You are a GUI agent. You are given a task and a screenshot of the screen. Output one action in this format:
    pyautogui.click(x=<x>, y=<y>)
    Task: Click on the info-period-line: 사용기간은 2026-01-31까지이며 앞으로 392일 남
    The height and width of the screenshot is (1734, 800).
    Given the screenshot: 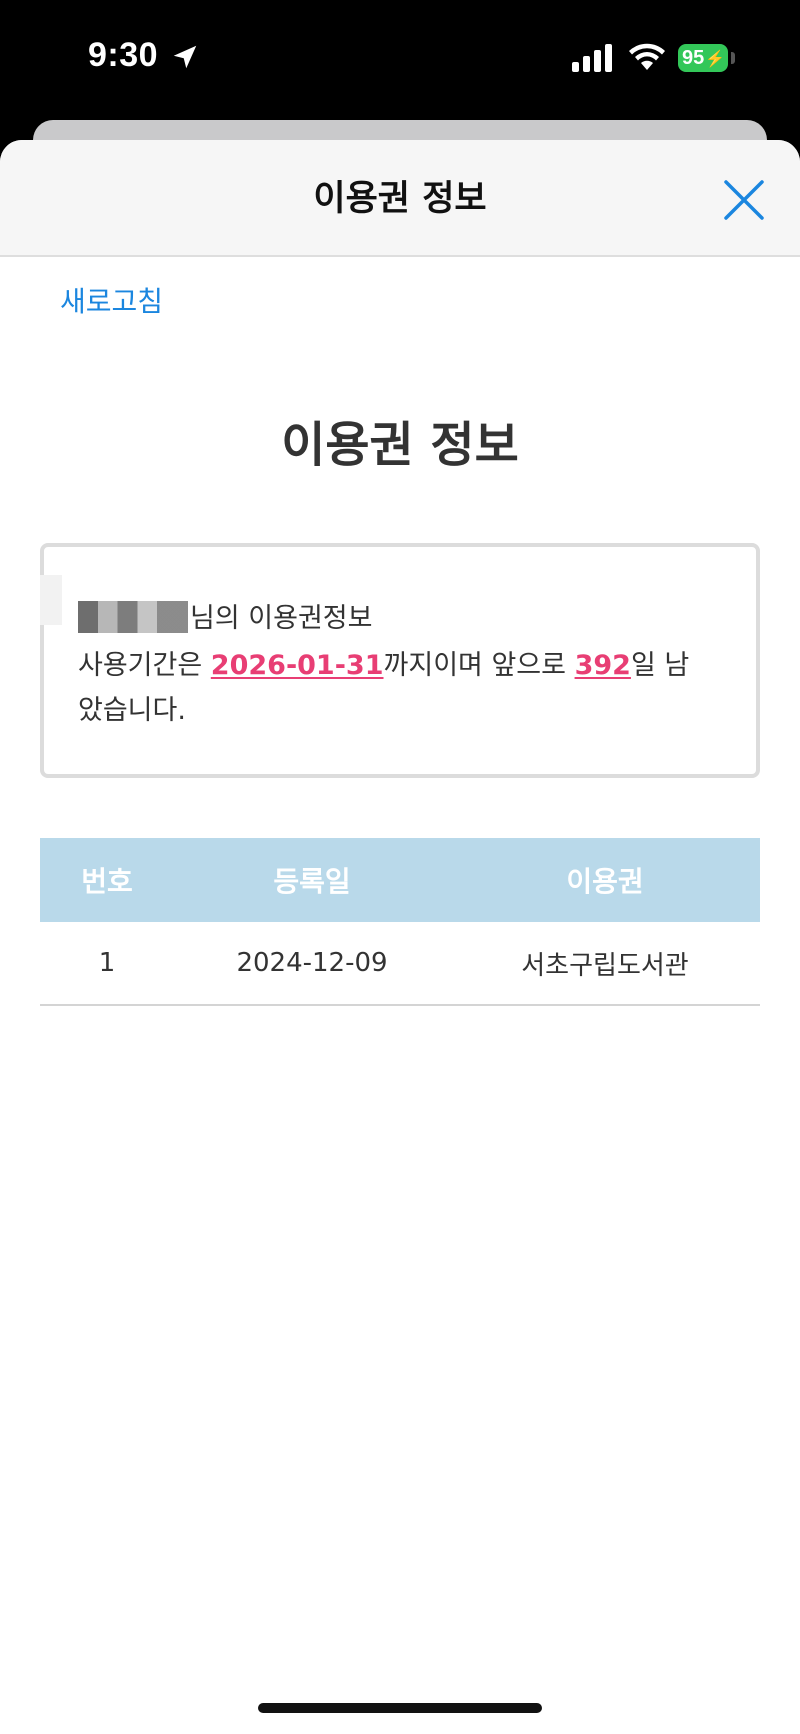 What is the action you would take?
    pyautogui.click(x=383, y=662)
    